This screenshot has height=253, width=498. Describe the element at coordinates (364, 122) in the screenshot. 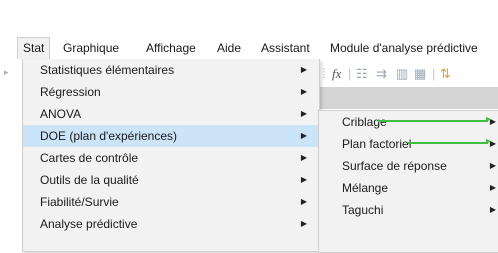

I see `menu-item-label: Criblage` at that location.